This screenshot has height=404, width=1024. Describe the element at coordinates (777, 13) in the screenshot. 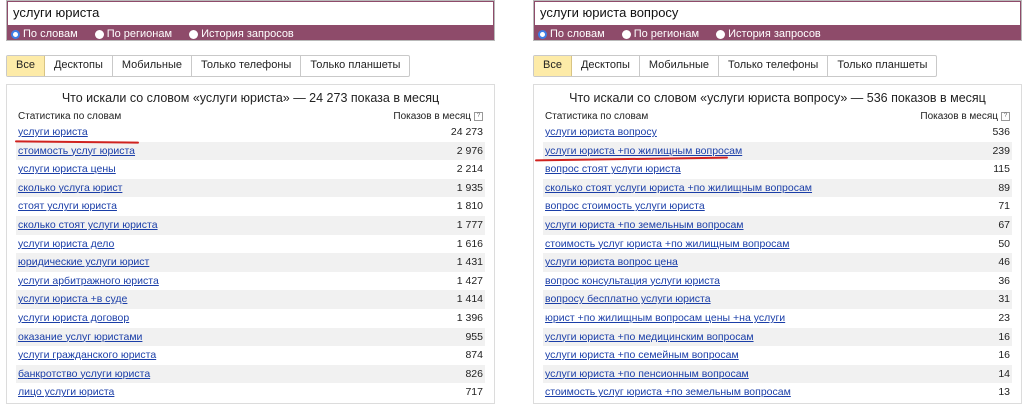

I see `search-input: услуги юриста вопросу` at that location.